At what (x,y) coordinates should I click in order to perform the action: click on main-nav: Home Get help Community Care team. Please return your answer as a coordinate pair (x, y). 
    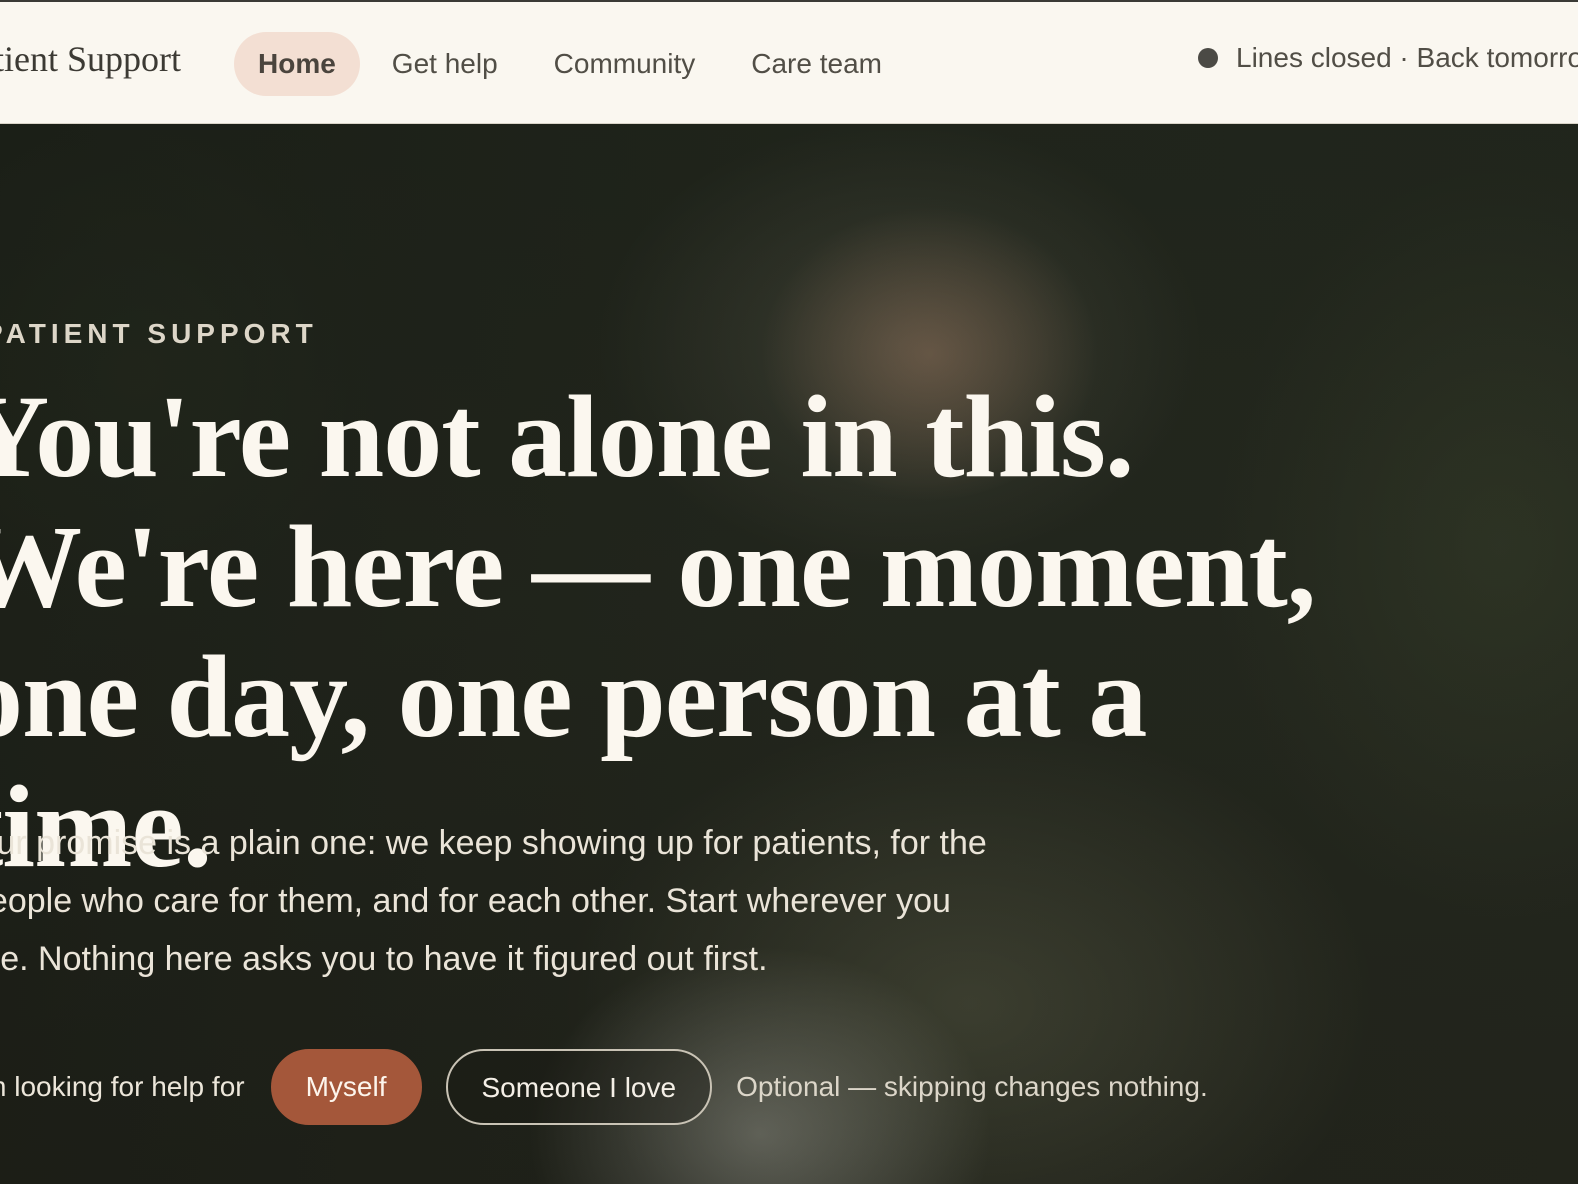
    Looking at the image, I should click on (574, 64).